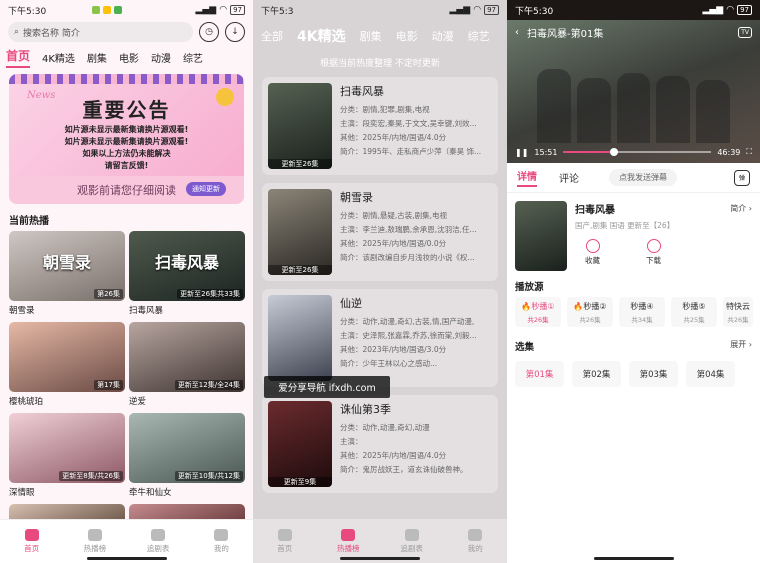 This screenshot has height=563, width=760. What do you see at coordinates (569, 177) in the screenshot?
I see `tab-comments: 评论` at bounding box center [569, 177].